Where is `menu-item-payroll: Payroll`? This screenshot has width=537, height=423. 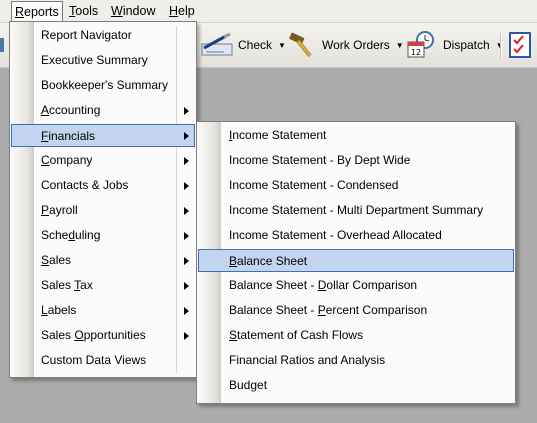 menu-item-payroll: Payroll is located at coordinates (103, 210).